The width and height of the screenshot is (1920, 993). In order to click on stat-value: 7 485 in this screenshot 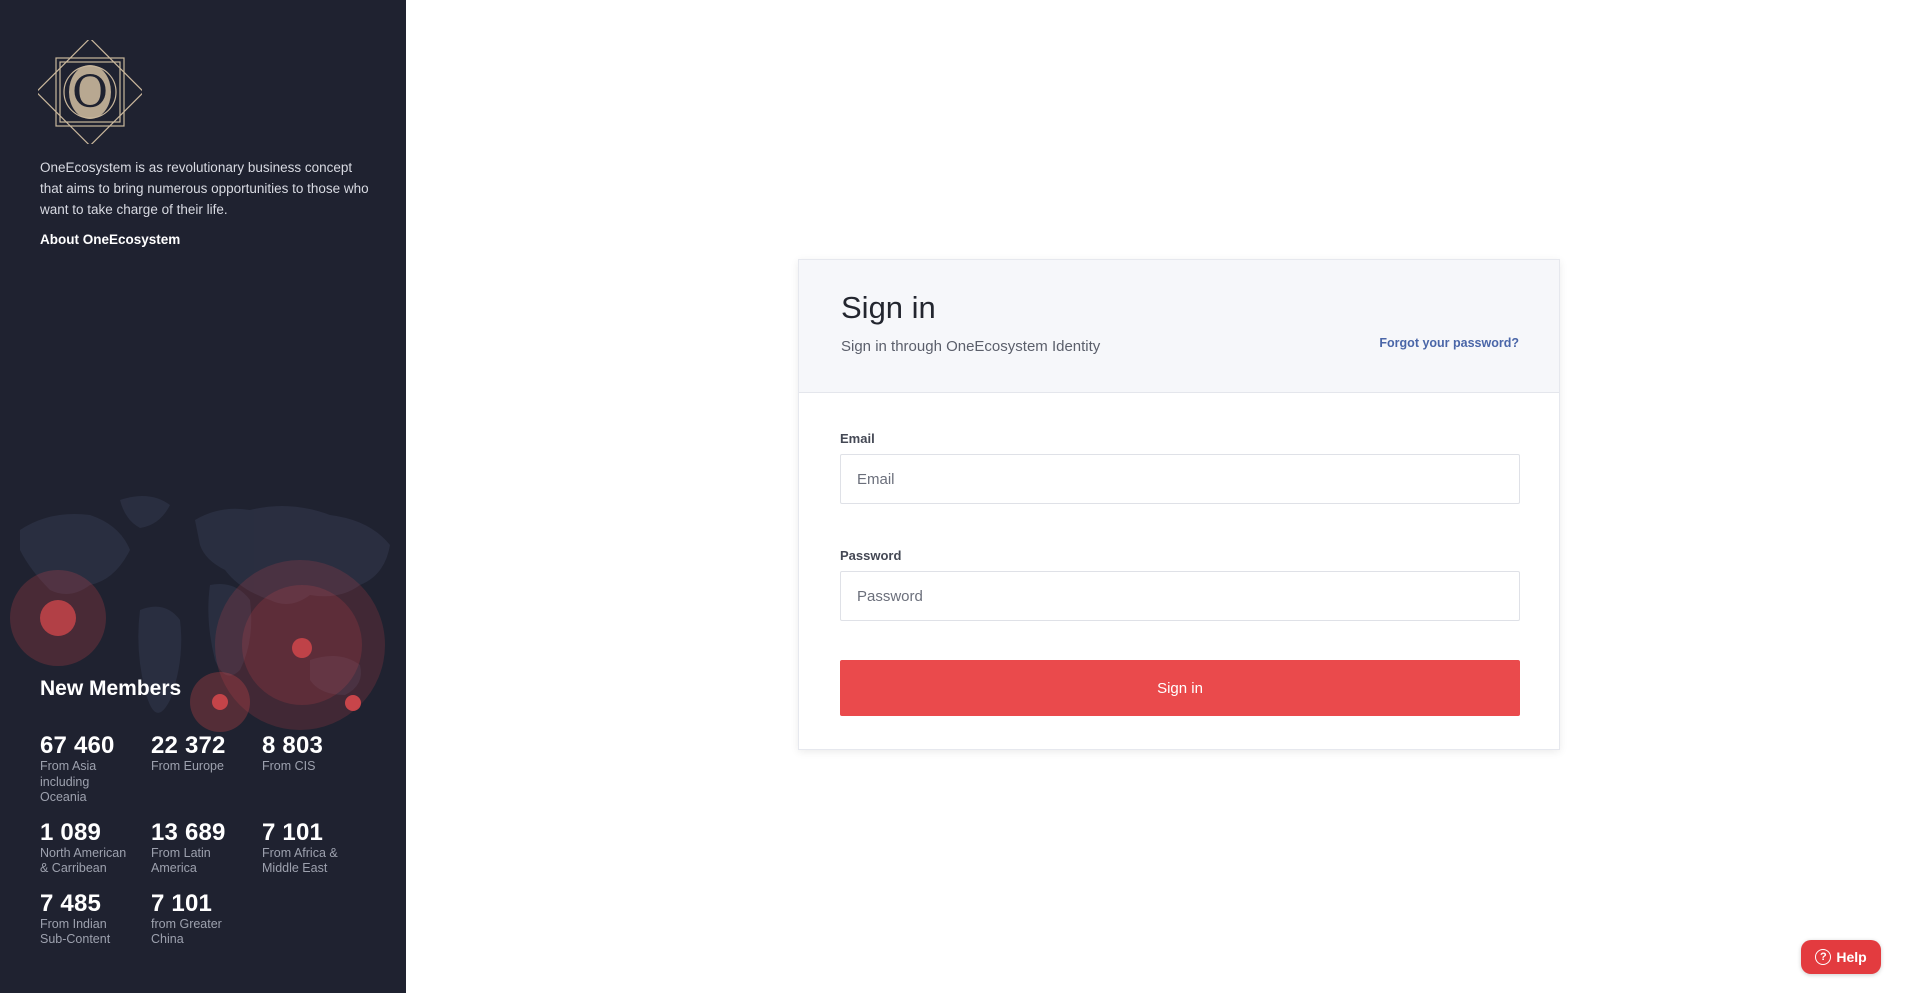, I will do `click(71, 903)`.